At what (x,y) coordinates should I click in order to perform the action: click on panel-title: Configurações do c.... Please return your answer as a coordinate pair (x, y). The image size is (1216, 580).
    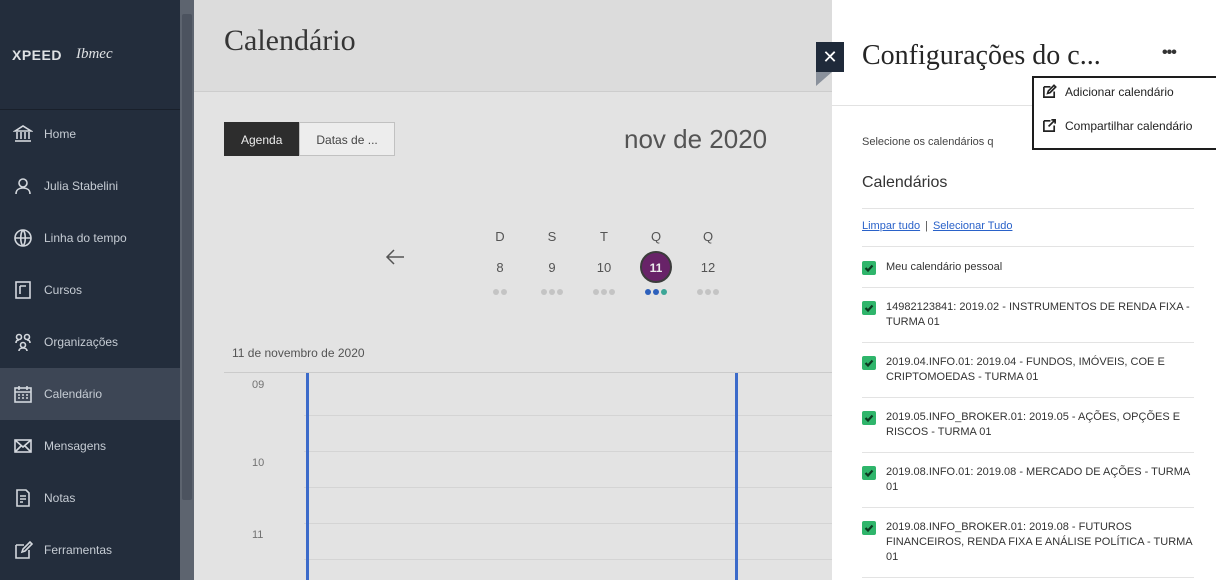
    Looking at the image, I should click on (981, 55).